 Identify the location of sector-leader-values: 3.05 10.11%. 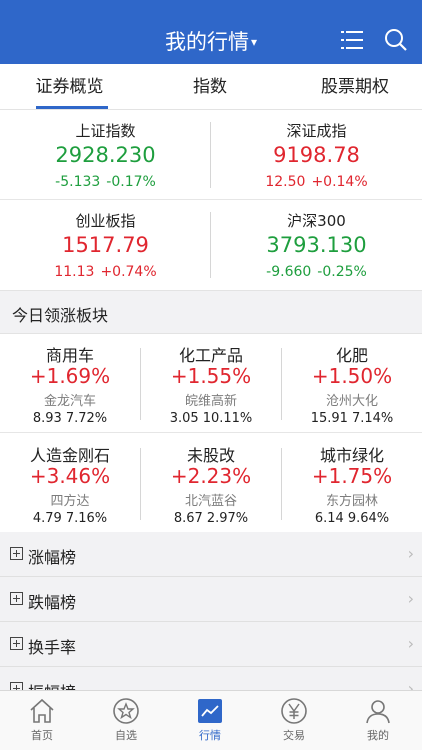
(211, 418).